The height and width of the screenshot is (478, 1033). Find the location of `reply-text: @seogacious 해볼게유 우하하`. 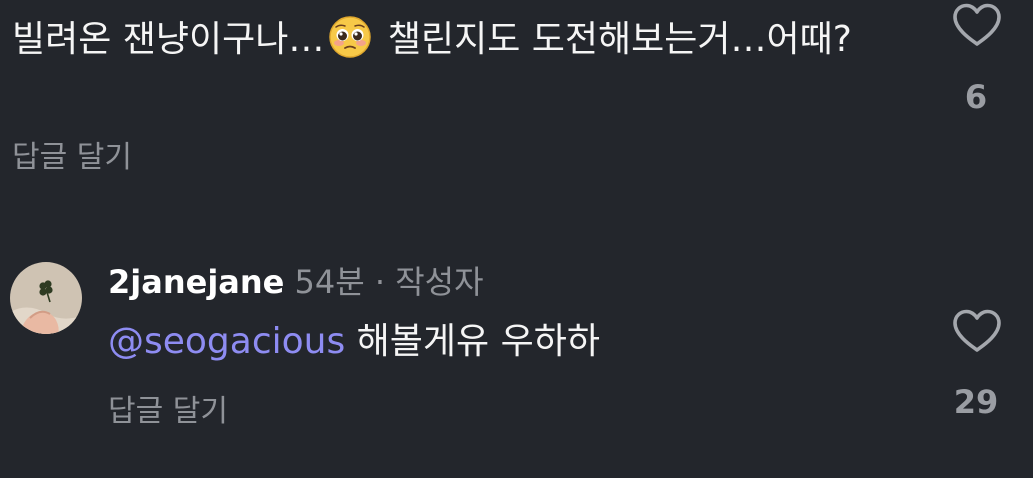

reply-text: @seogacious 해볼게유 우하하 is located at coordinates (354, 342).